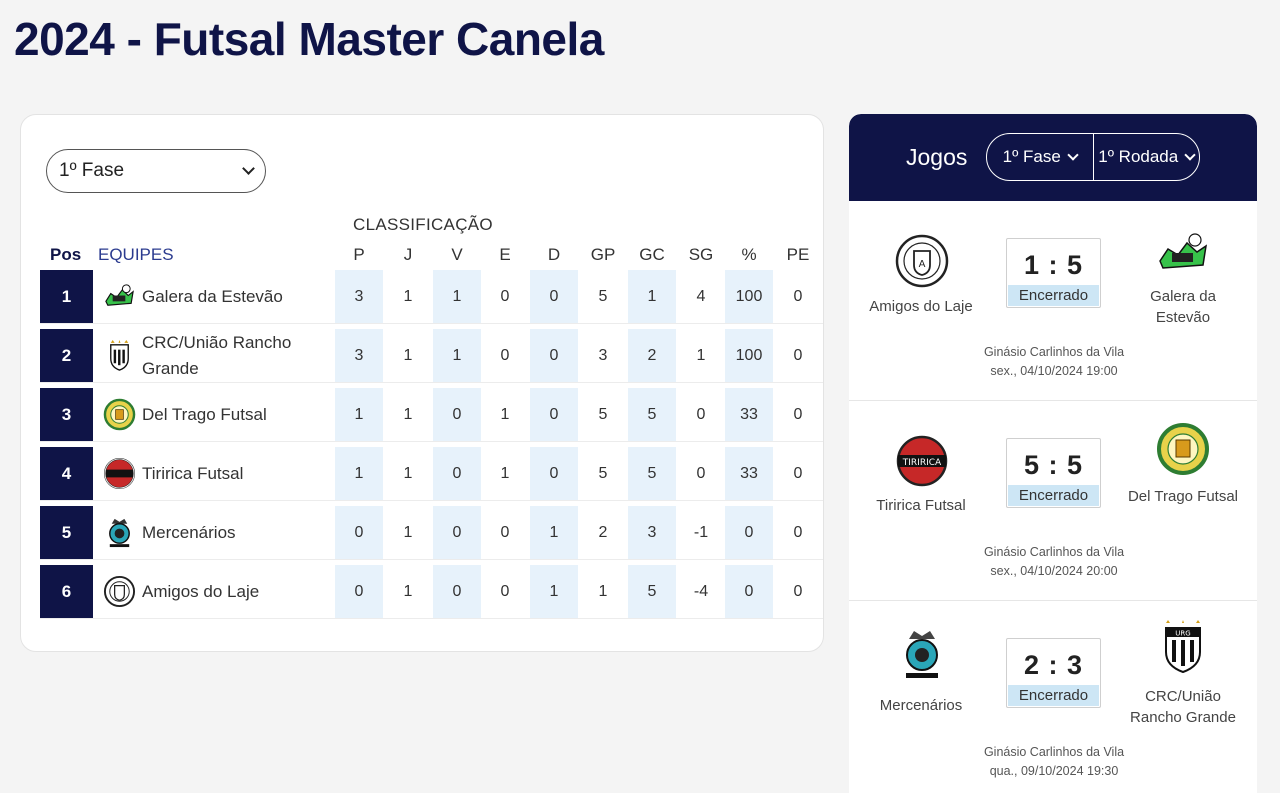 Image resolution: width=1280 pixels, height=793 pixels. I want to click on team-cell: Galera da Estevão, so click(217, 296).